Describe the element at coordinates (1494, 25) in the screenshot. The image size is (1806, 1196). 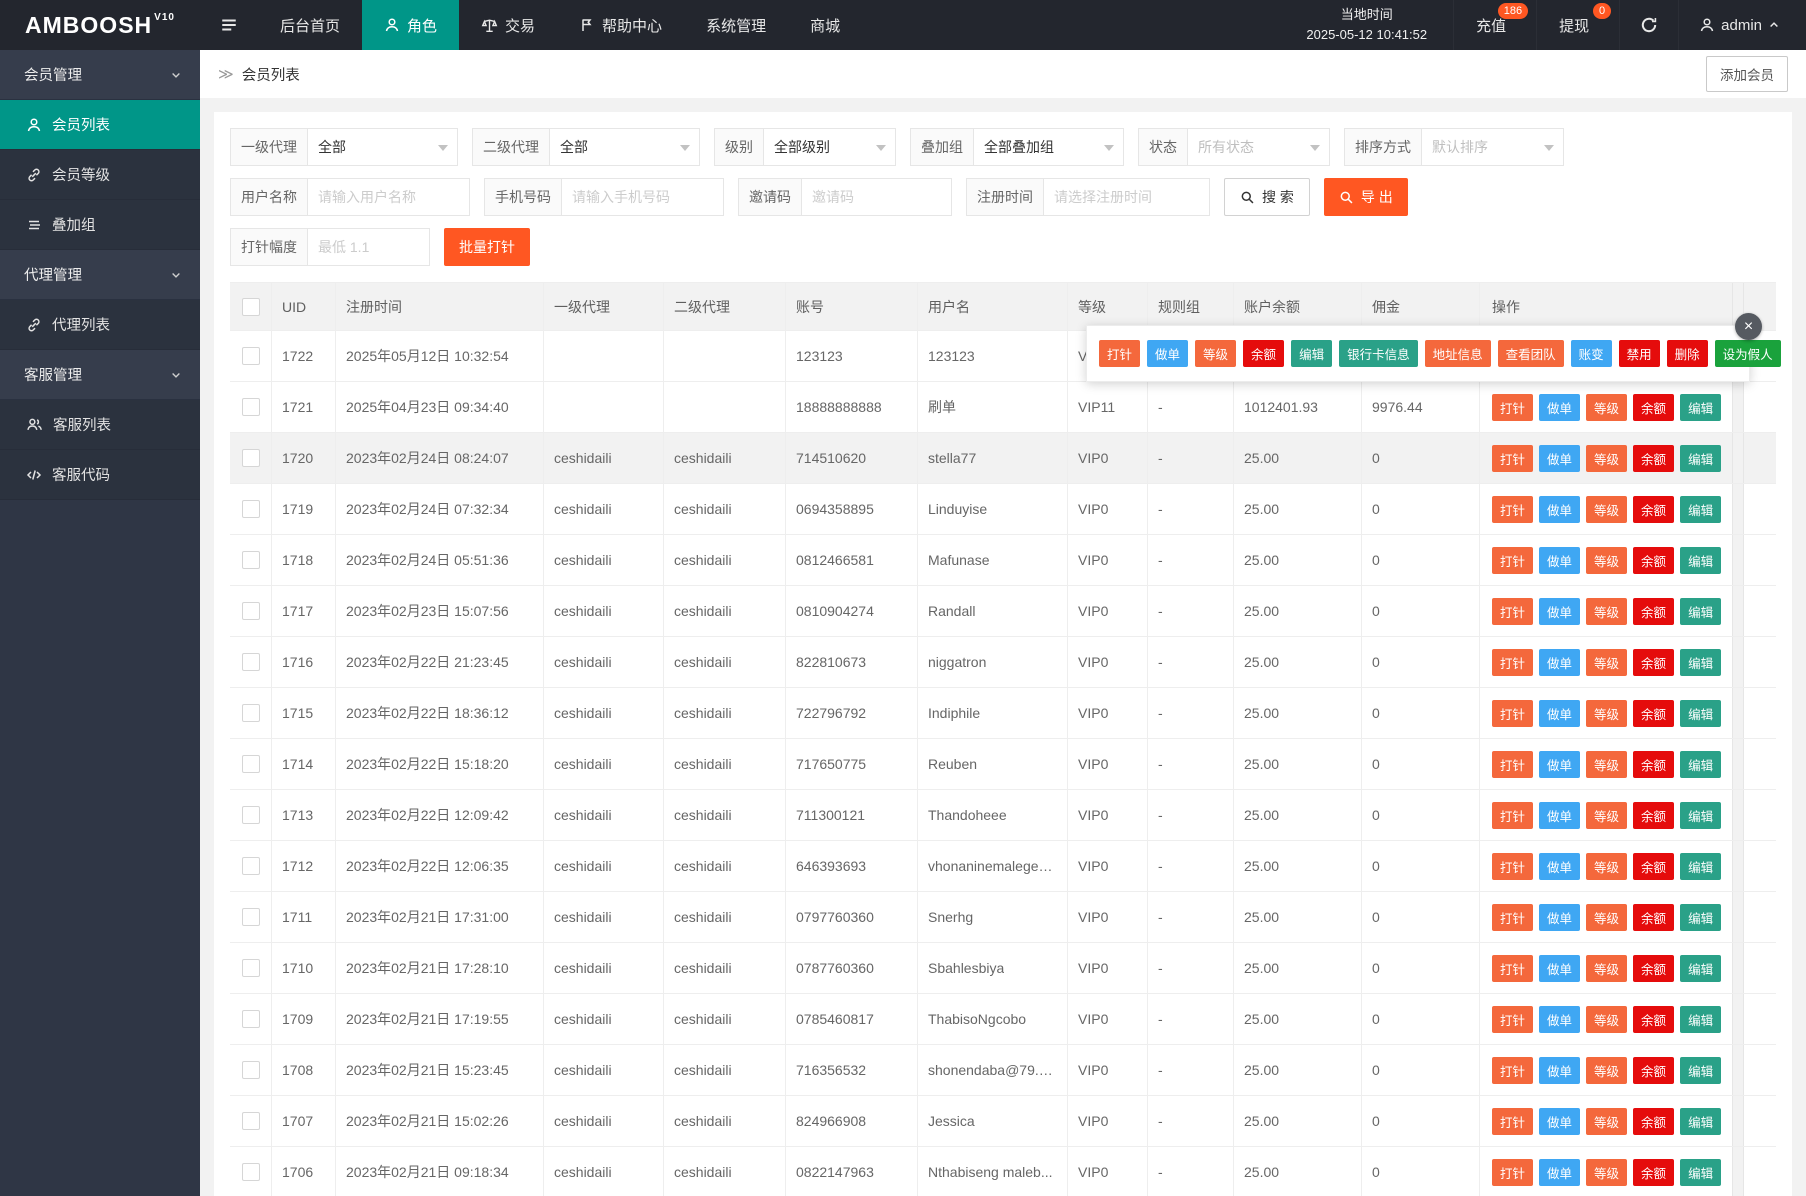
I see `recharge-button: 充值 186` at that location.